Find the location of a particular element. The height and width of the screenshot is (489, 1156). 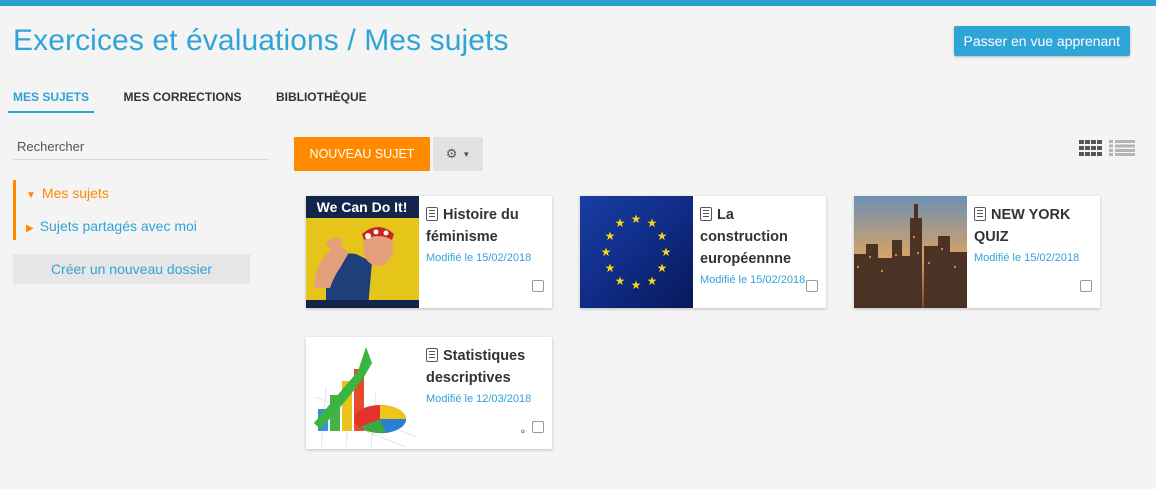

folder-mes-sujets: ▼ Mes sujets is located at coordinates (67, 193).